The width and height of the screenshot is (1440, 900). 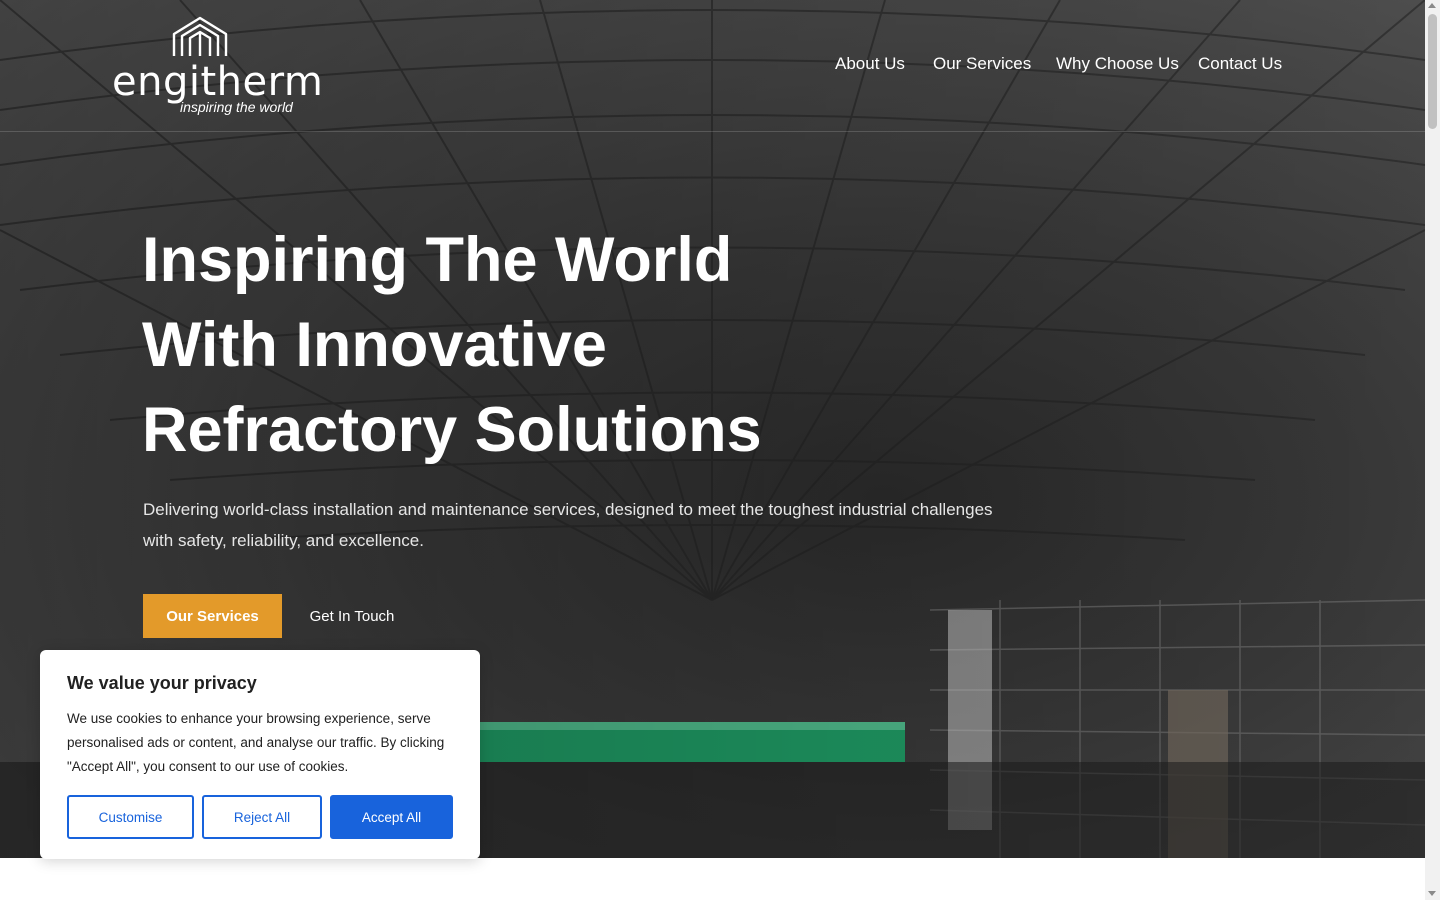 I want to click on customise-button: Customise, so click(x=130, y=817).